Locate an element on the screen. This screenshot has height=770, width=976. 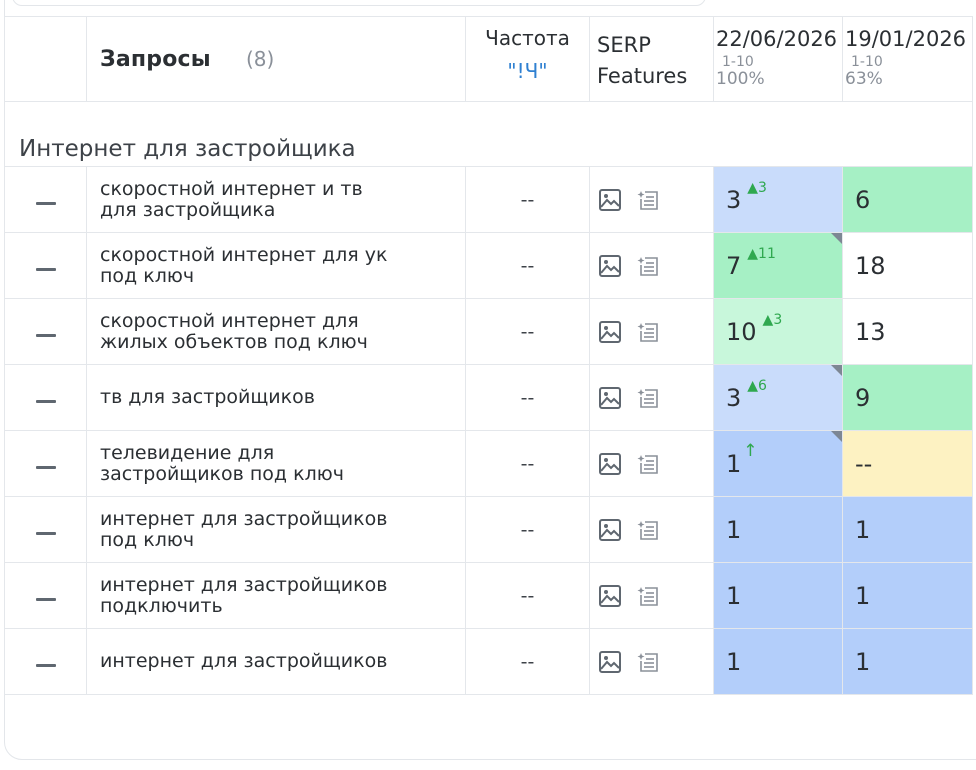
table-row: интернет для застройщиков -- 1 1 is located at coordinates (488, 661).